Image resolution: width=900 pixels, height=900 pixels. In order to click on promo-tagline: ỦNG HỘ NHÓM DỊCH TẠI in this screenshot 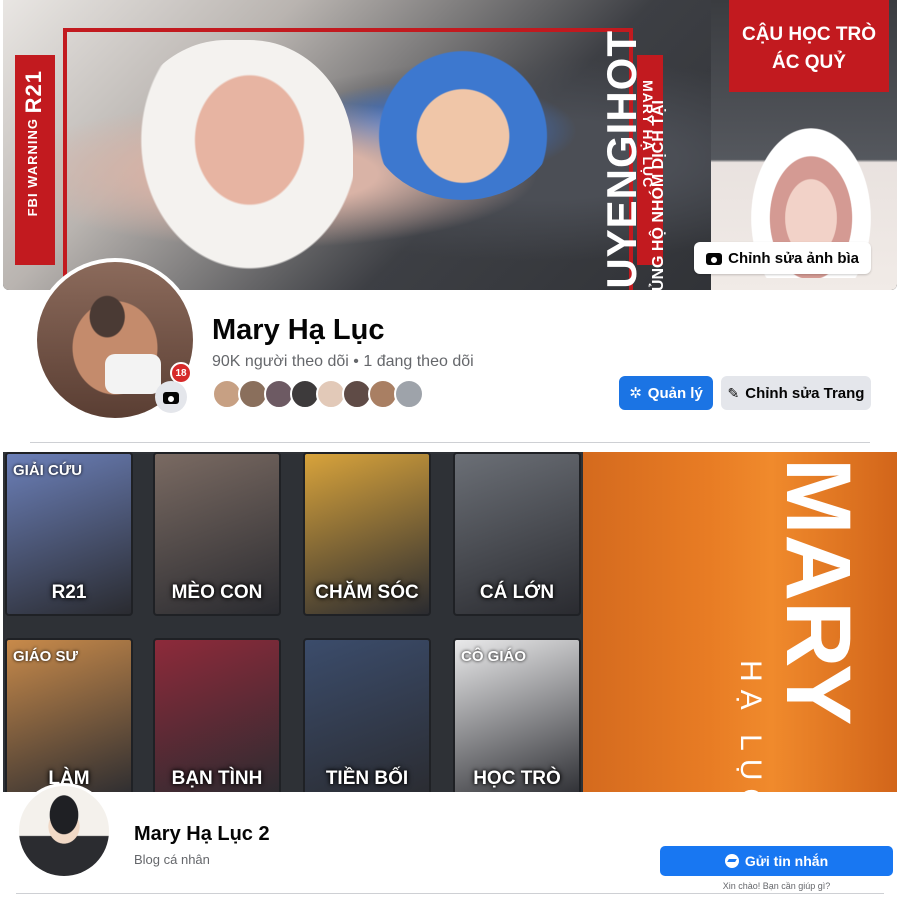, I will do `click(658, 196)`.